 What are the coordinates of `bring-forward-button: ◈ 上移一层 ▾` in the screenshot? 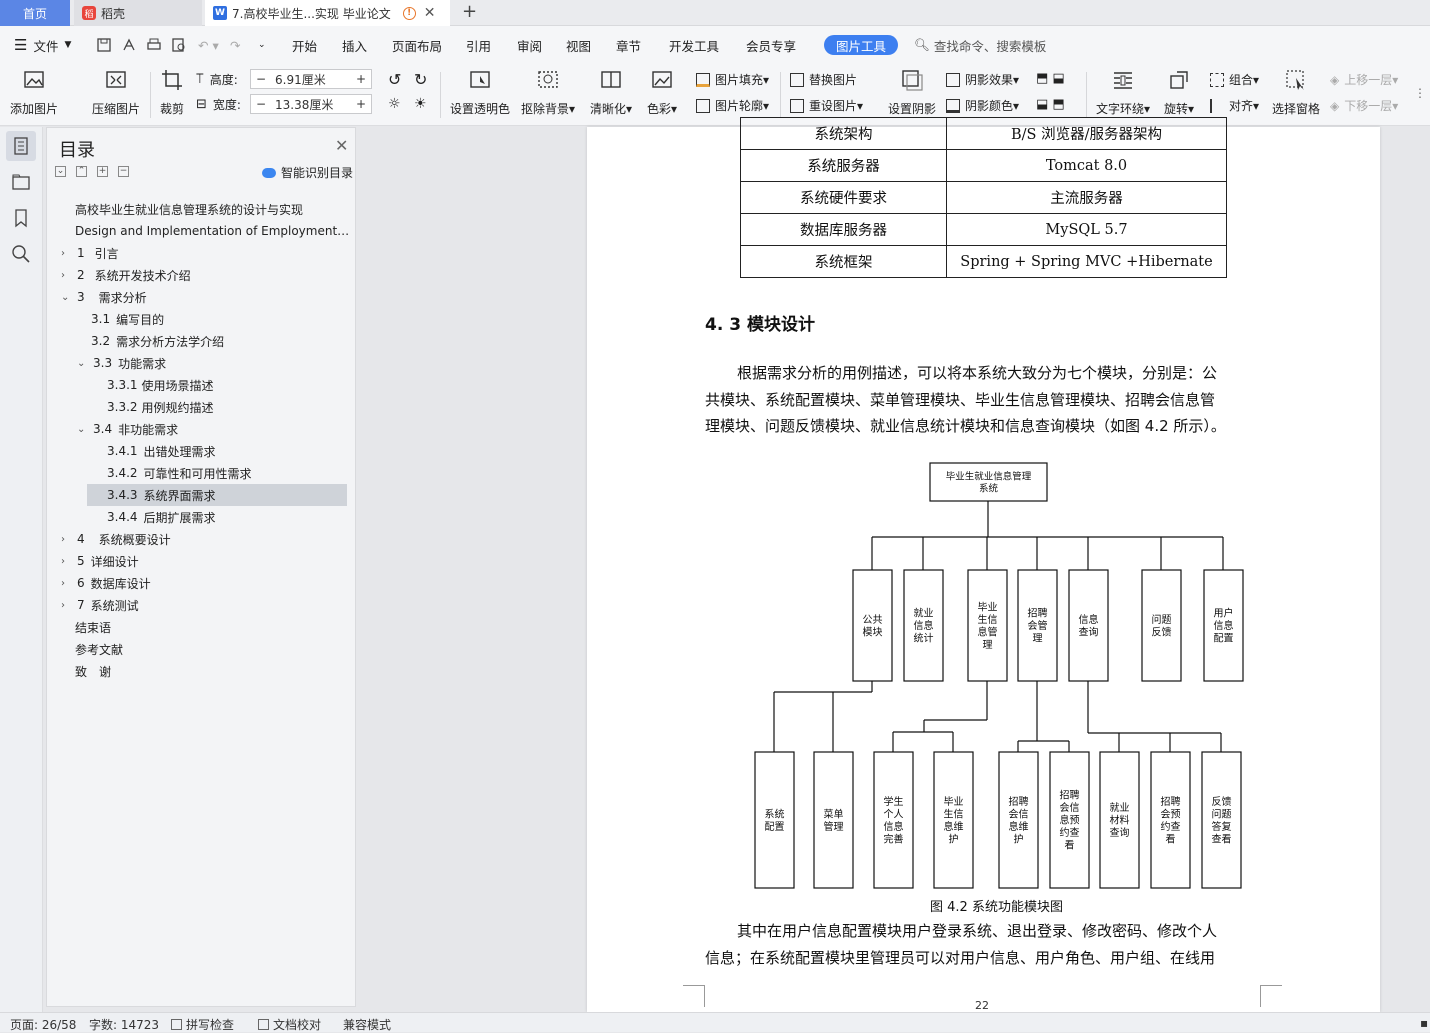 It's located at (1364, 79).